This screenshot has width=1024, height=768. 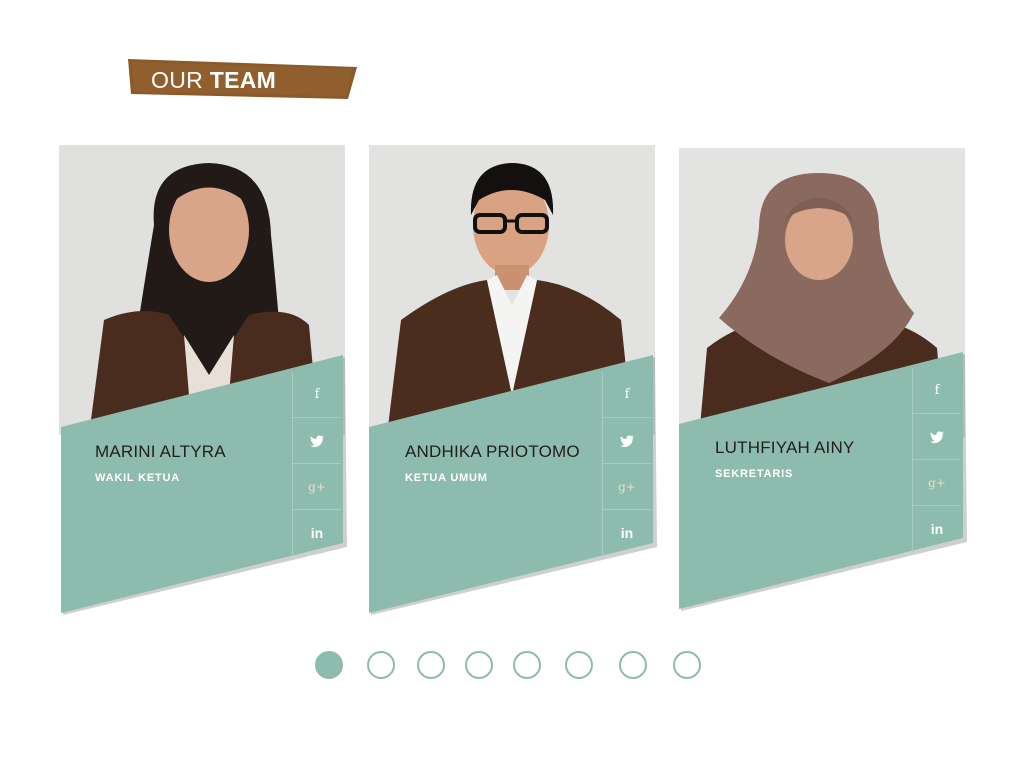 I want to click on member-role: SEKRETARIS, so click(x=754, y=474).